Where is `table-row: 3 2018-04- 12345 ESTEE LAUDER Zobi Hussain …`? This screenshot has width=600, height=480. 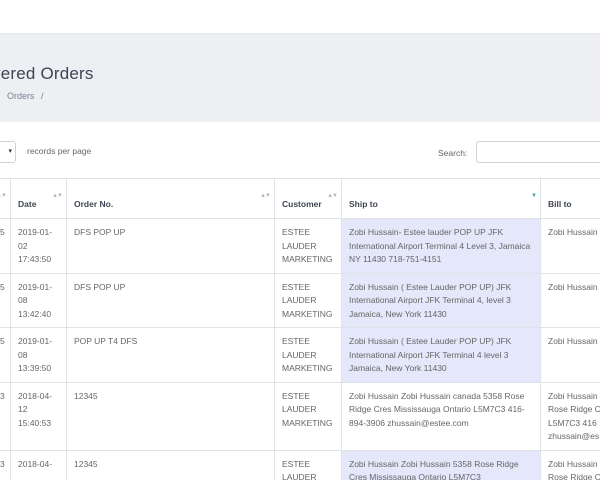 table-row: 3 2018-04- 12345 ESTEE LAUDER Zobi Hussain … is located at coordinates (300, 464).